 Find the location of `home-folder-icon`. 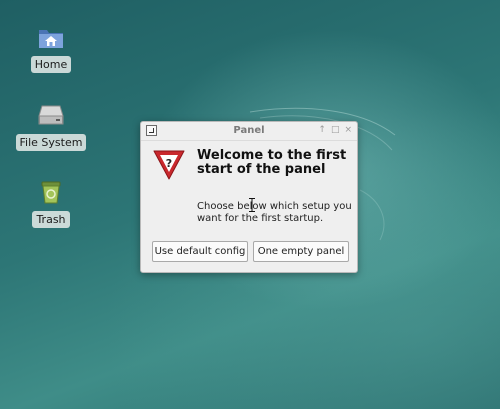

home-folder-icon is located at coordinates (51, 39).